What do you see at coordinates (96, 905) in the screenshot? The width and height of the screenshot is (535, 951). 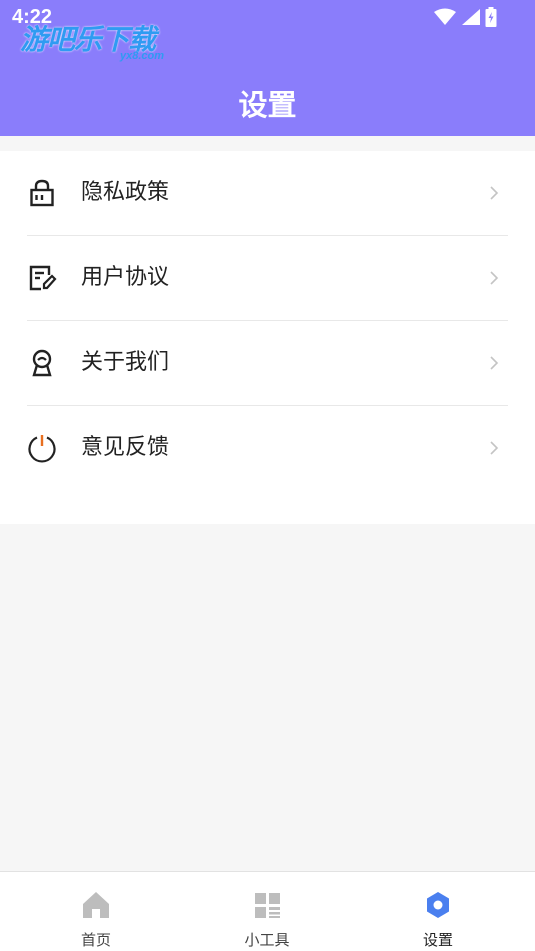 I see `home-icon` at bounding box center [96, 905].